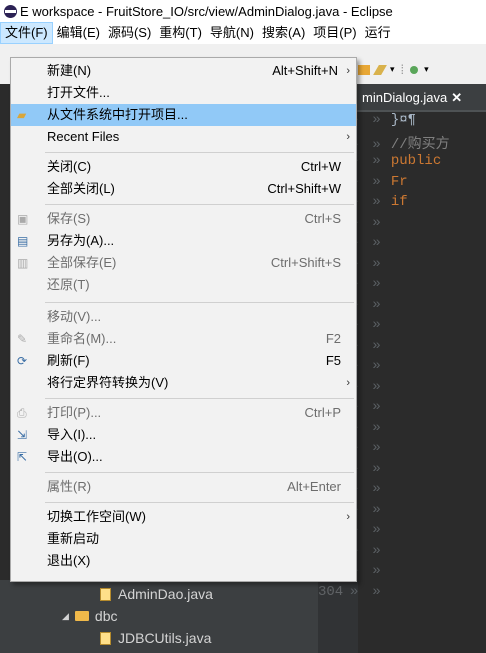 The image size is (486, 653). I want to click on file-menu-item: 将行定界符转换为(V) ›, so click(183, 383).